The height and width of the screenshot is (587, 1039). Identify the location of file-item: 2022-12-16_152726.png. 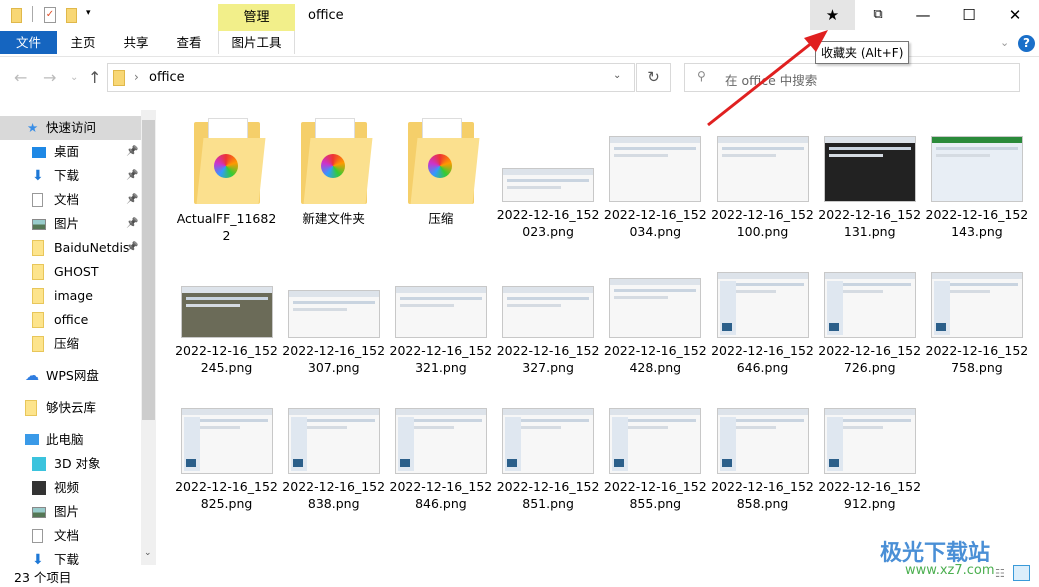
(869, 311).